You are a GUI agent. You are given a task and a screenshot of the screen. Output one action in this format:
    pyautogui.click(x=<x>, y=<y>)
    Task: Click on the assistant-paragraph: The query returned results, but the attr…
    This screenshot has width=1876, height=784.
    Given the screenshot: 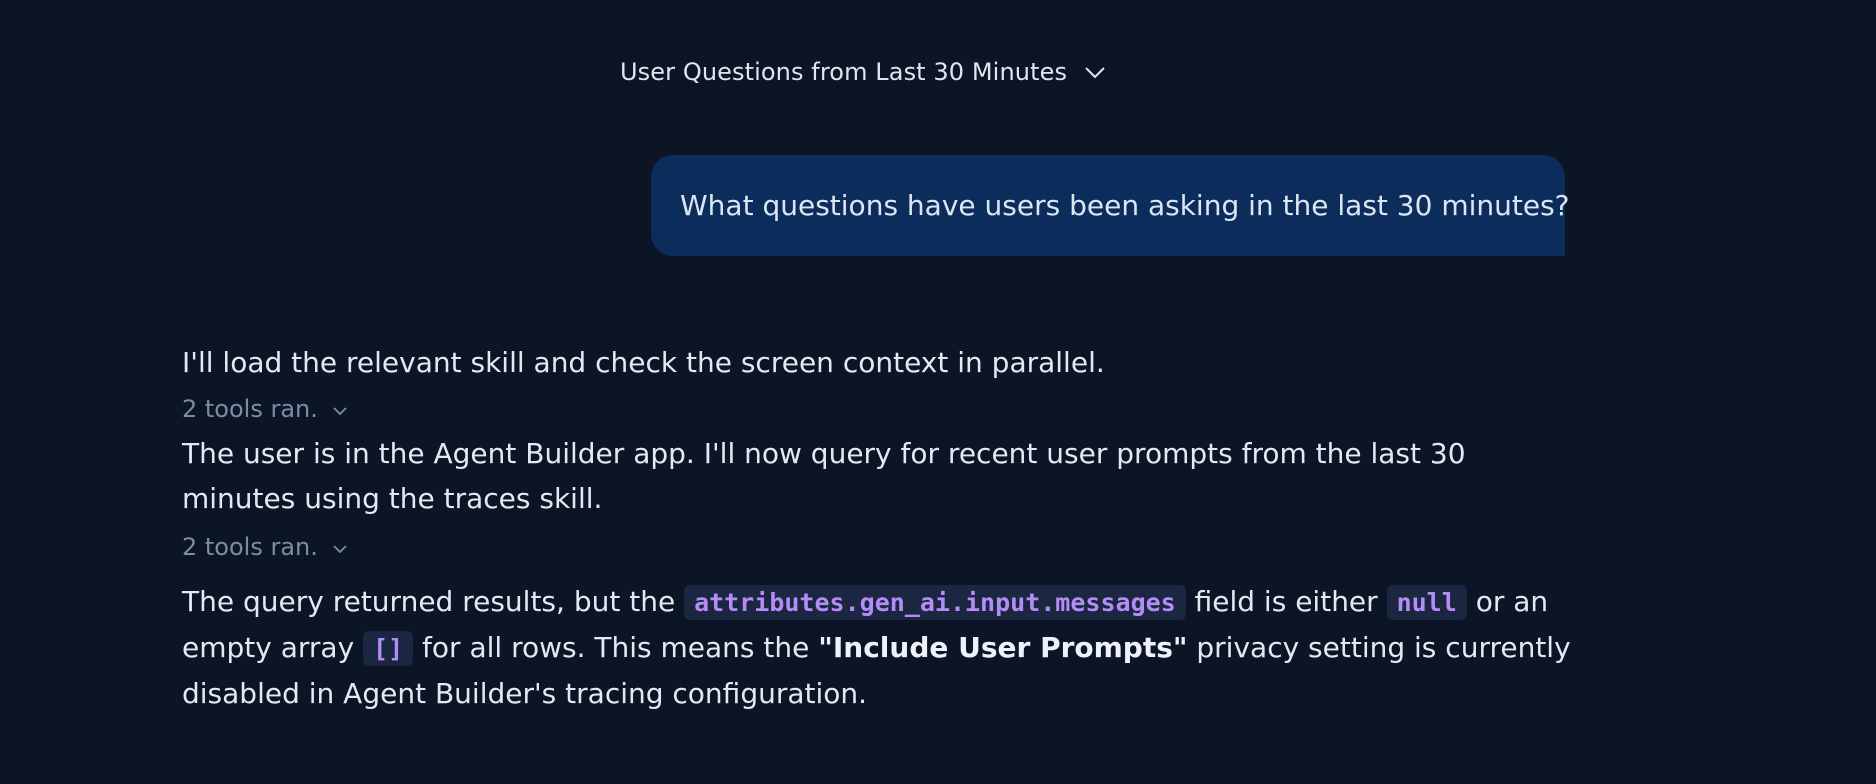 What is the action you would take?
    pyautogui.click(x=882, y=647)
    